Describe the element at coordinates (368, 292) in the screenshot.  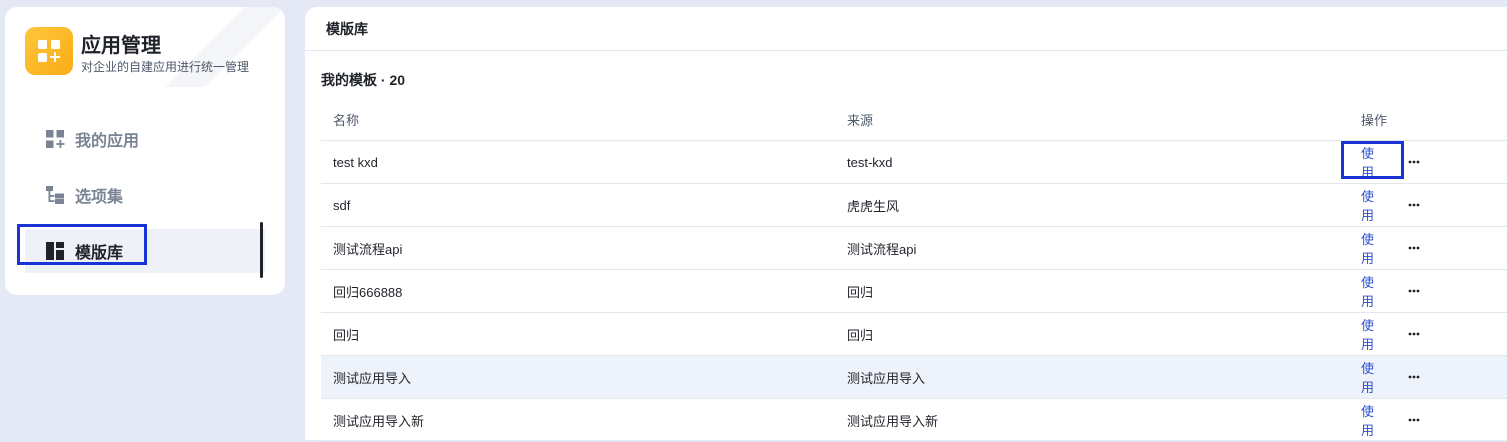
I see `cell-name: 回归666888` at that location.